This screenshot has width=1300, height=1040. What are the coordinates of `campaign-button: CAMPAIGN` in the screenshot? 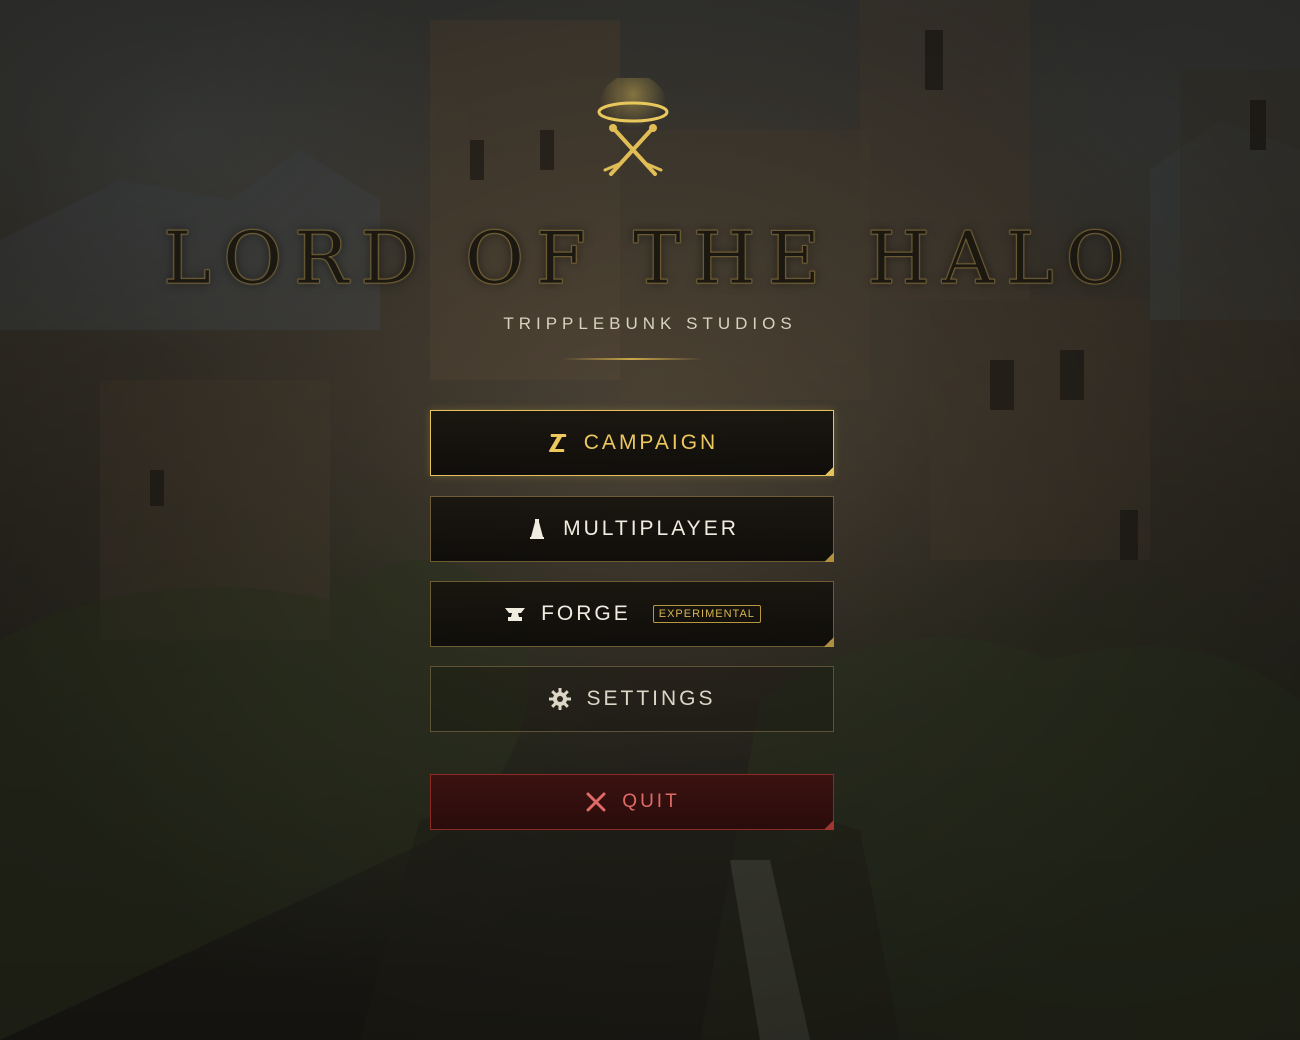 It's located at (632, 443).